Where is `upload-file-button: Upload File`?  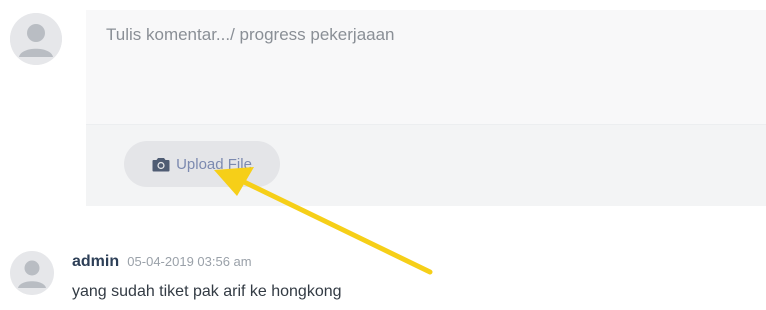 upload-file-button: Upload File is located at coordinates (202, 164).